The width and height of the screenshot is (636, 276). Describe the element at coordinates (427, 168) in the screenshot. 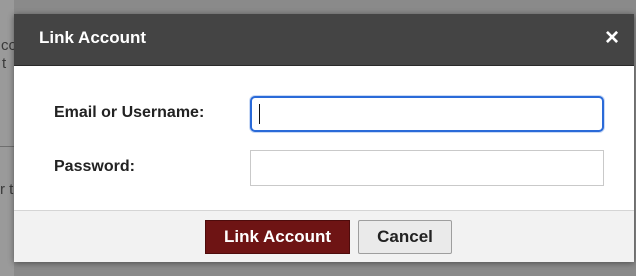

I see `password-input` at that location.